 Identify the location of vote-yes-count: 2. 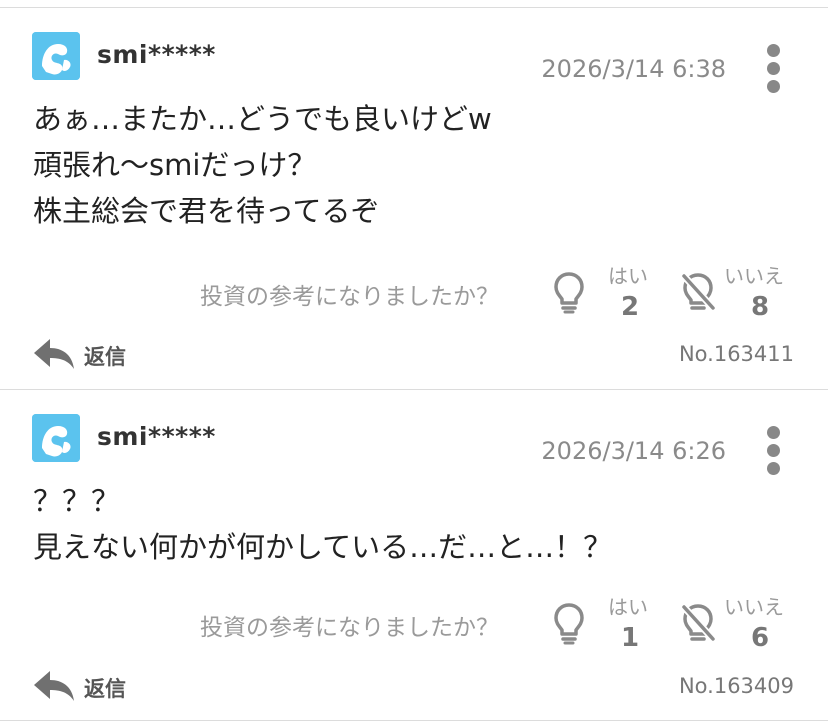
(630, 307).